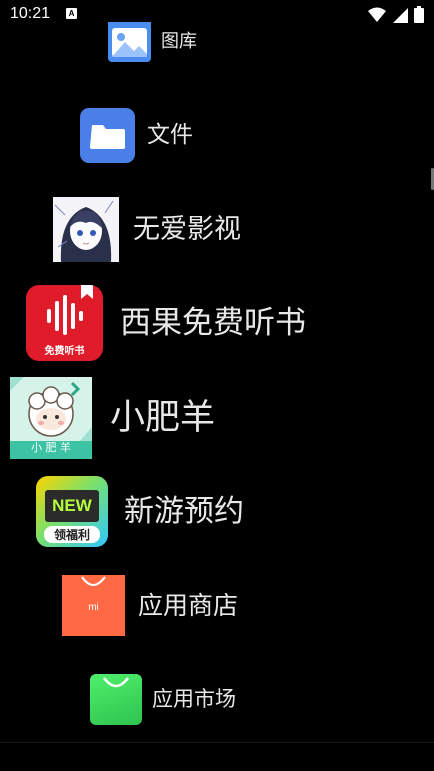  What do you see at coordinates (377, 14) in the screenshot?
I see `wifi-icon` at bounding box center [377, 14].